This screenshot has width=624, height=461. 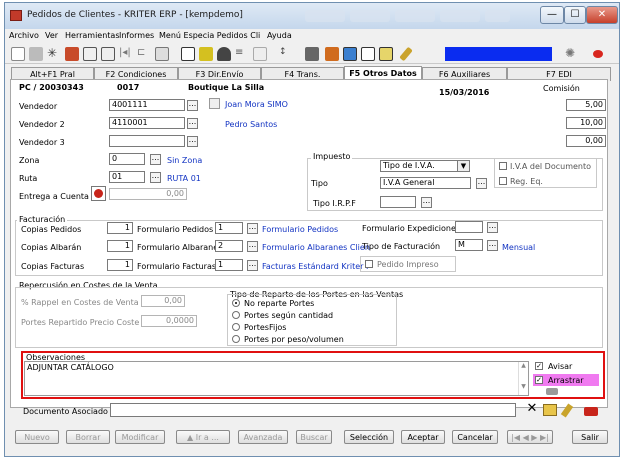 I want to click on observaciones-scrollbar: ▲ ▼, so click(x=523, y=378).